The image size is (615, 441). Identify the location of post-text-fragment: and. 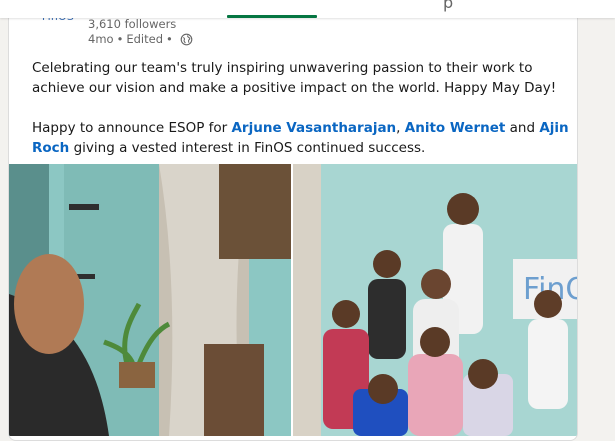
(522, 128).